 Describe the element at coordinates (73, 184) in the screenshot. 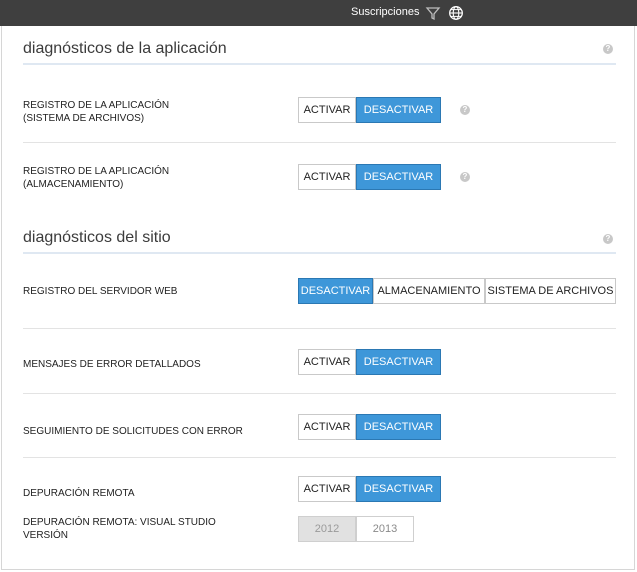

I see `label-line: (ALMACENAMIENTO)` at that location.